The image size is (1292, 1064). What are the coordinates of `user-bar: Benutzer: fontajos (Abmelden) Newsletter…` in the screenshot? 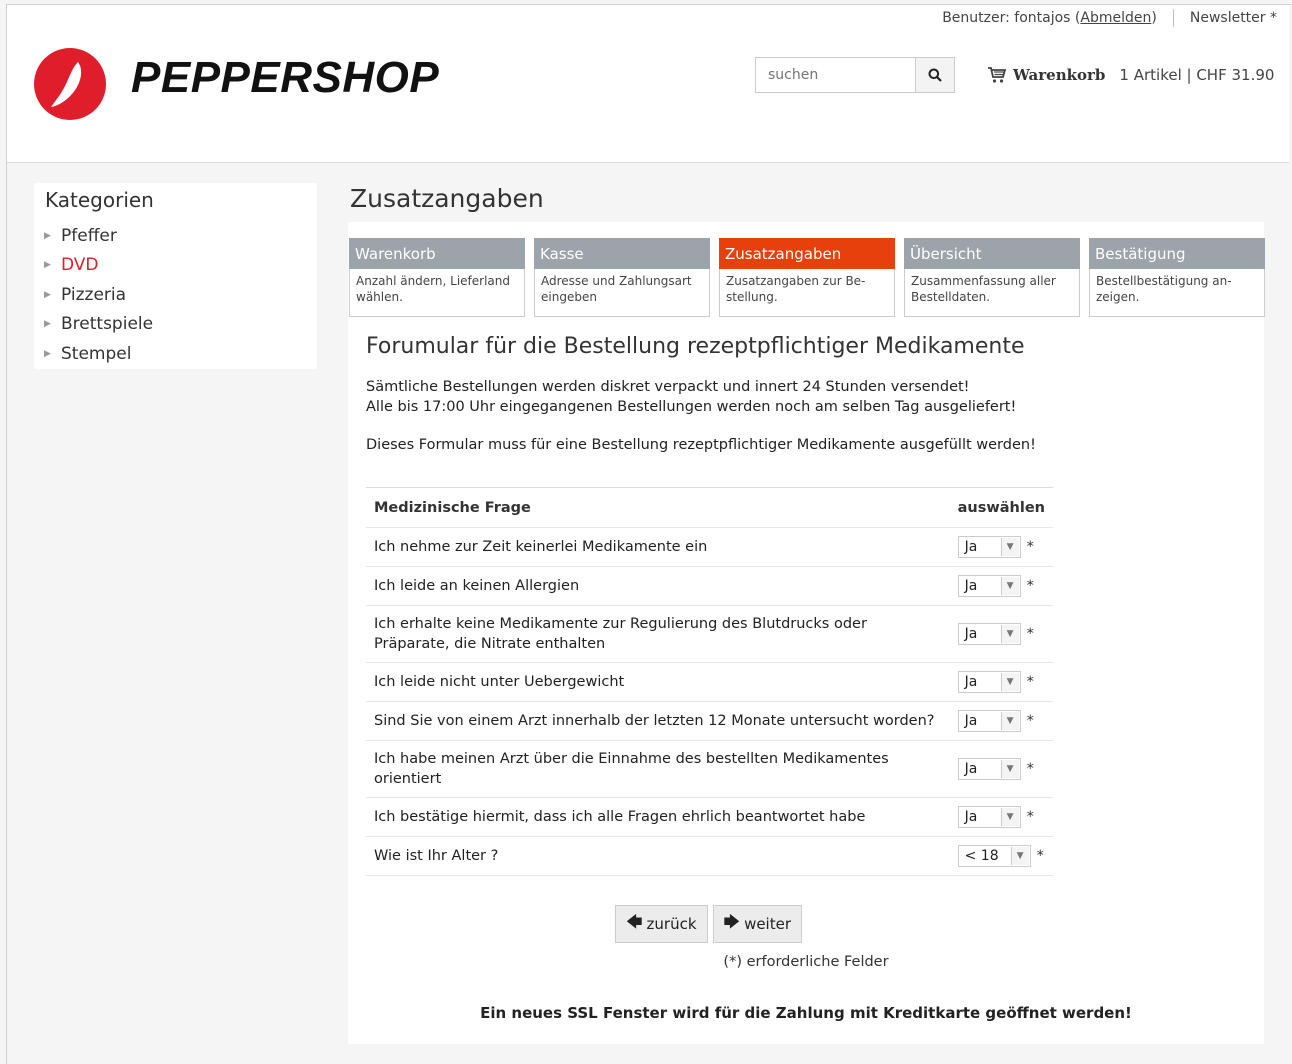 It's located at (1109, 18).